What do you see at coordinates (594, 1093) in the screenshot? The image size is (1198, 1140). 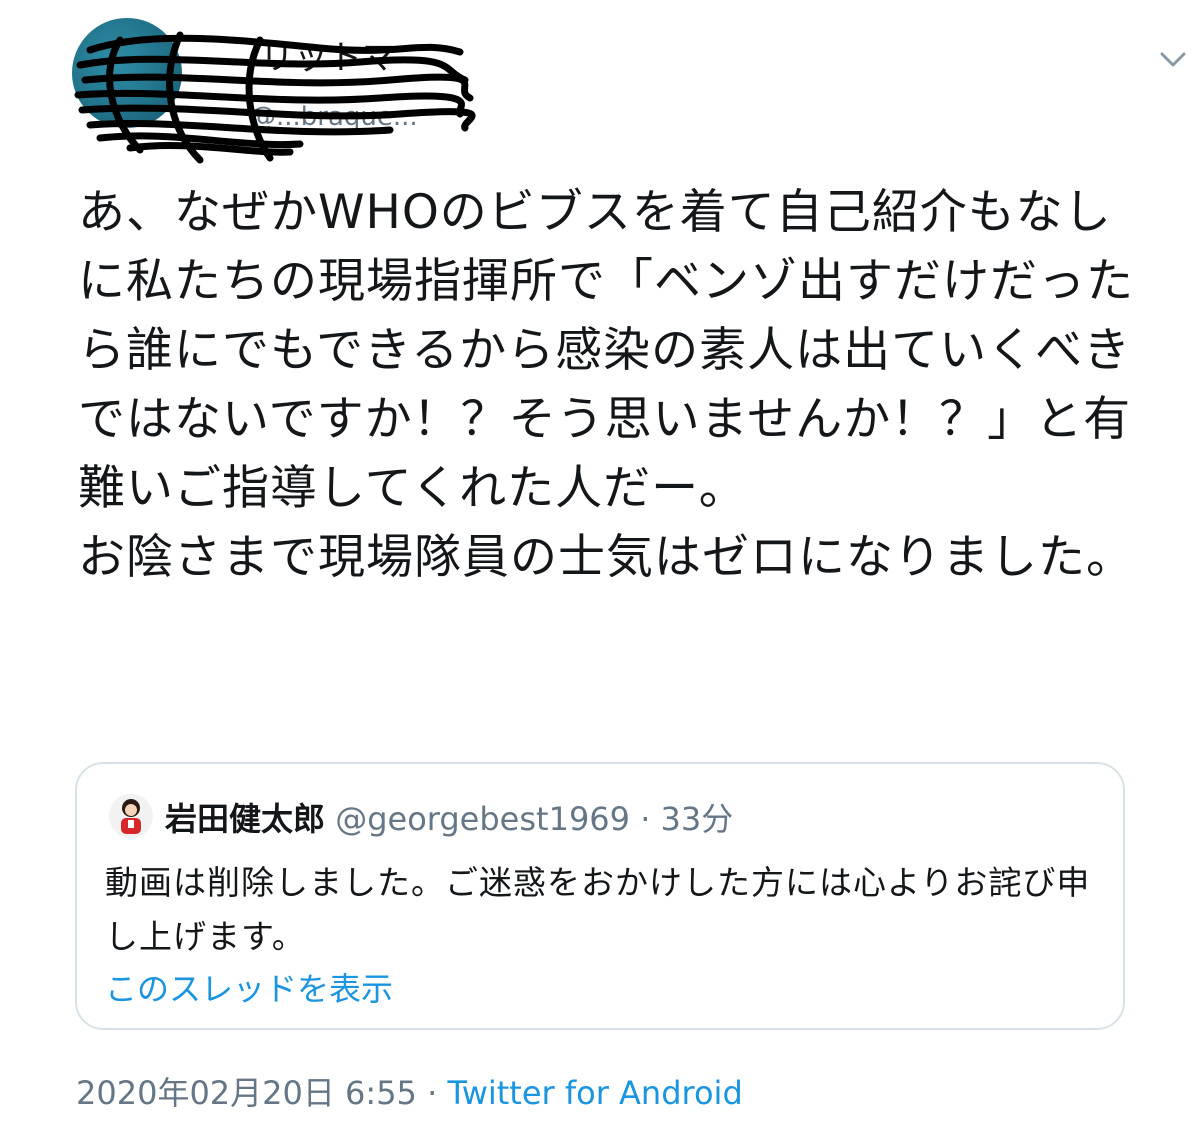 I see `tweet-source-link: Twitter for Android` at bounding box center [594, 1093].